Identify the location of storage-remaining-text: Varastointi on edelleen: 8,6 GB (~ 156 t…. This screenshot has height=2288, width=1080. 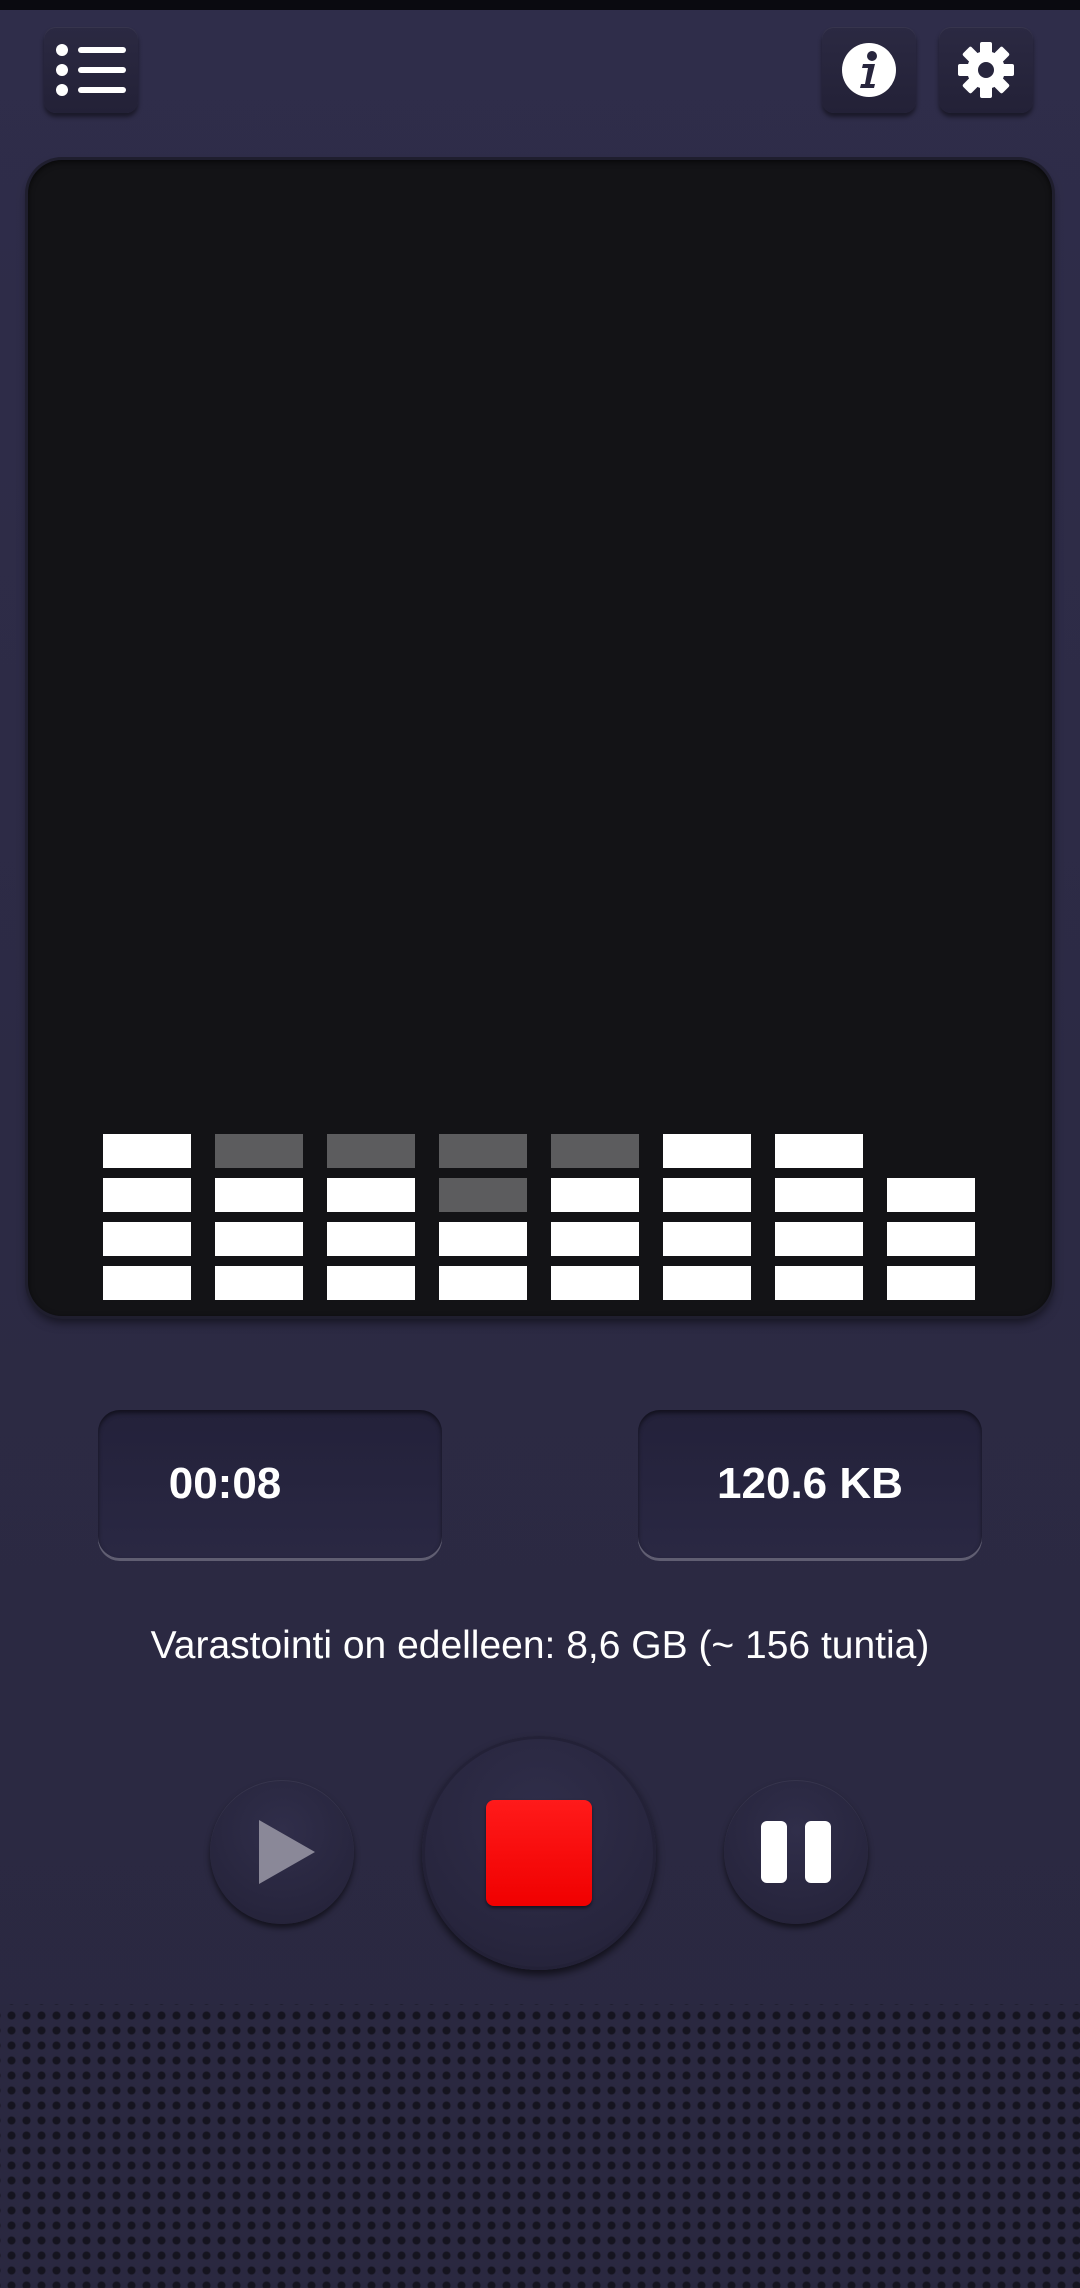
(540, 1645).